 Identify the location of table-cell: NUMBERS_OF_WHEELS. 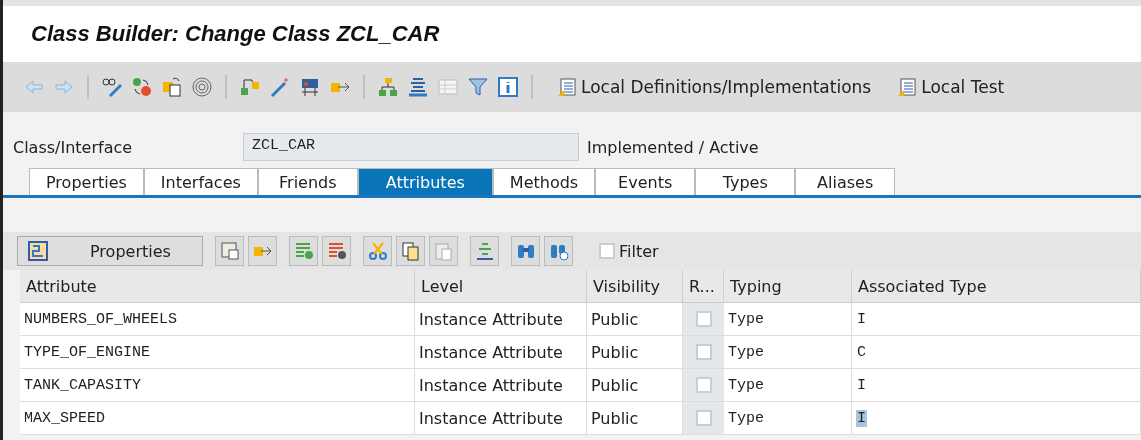
(217, 319).